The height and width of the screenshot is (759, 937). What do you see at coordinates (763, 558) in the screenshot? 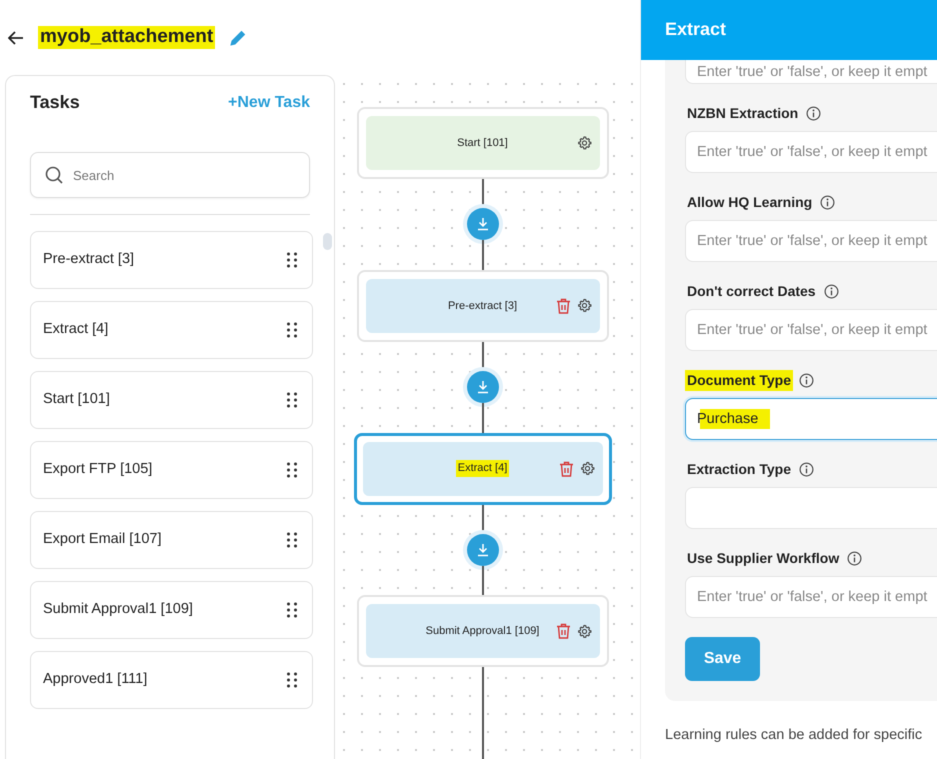
I see `field-label: Use Supplier Workflow` at bounding box center [763, 558].